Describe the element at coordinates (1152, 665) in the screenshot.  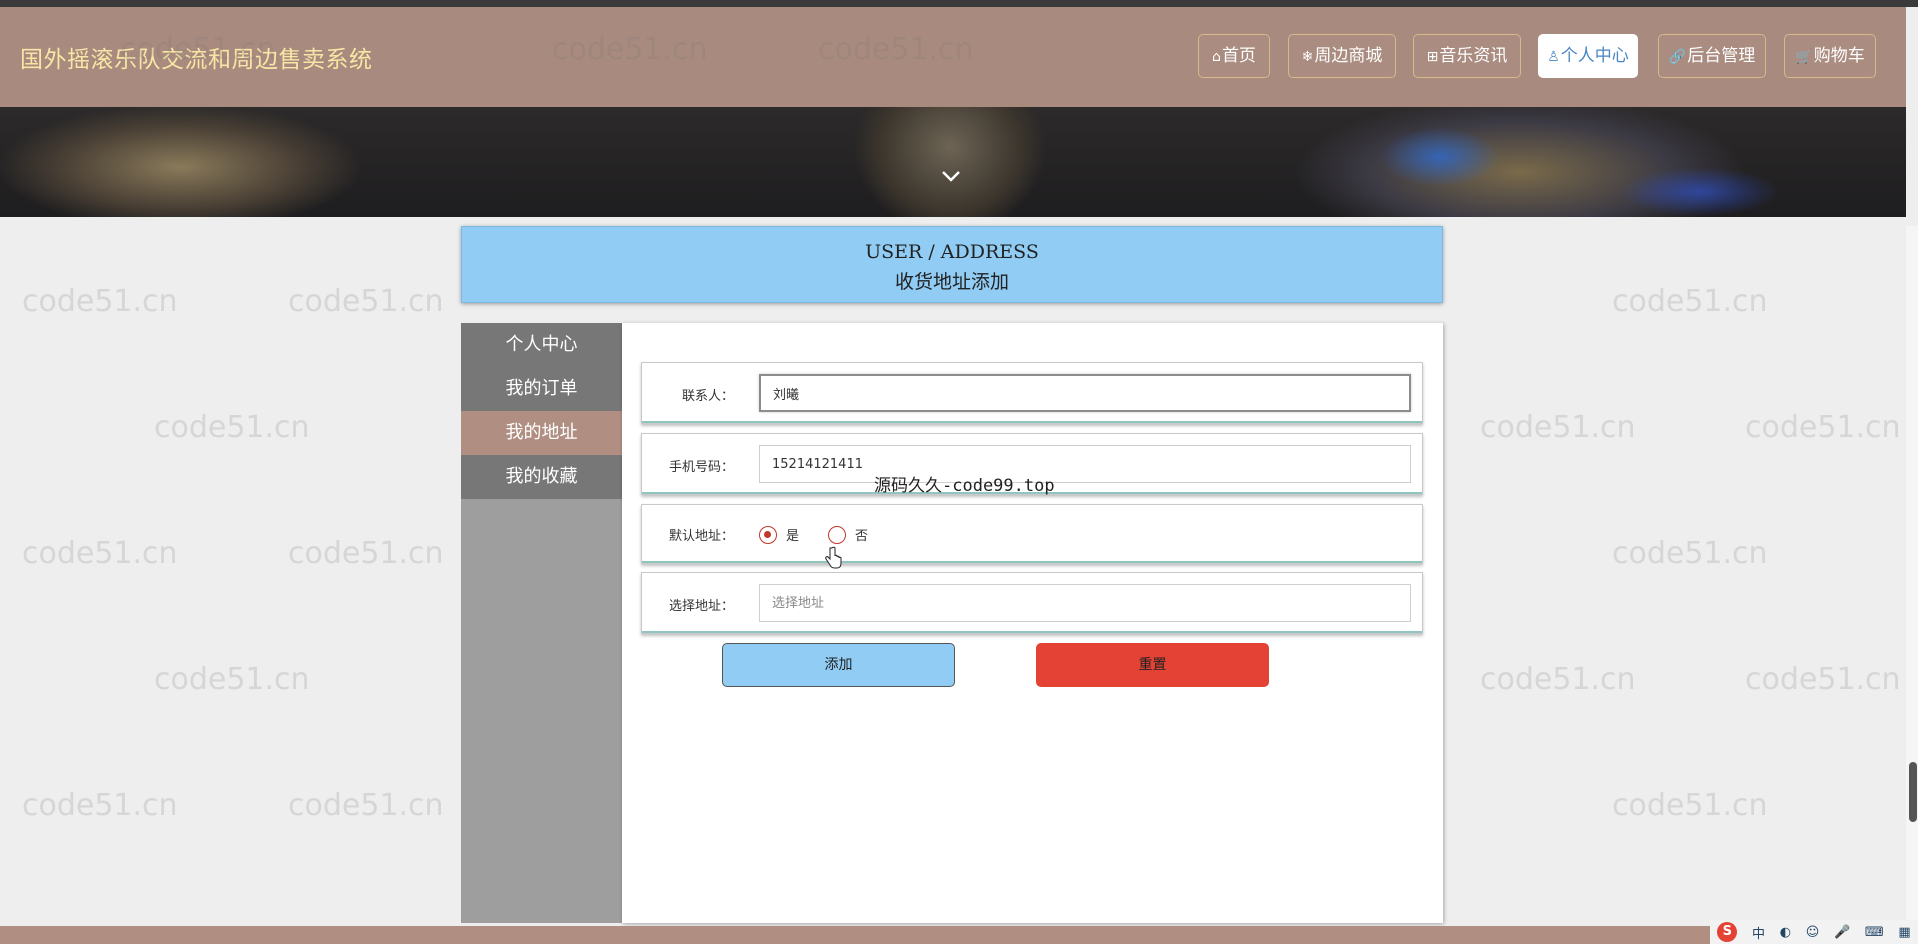
I see `reset-button: 重置` at that location.